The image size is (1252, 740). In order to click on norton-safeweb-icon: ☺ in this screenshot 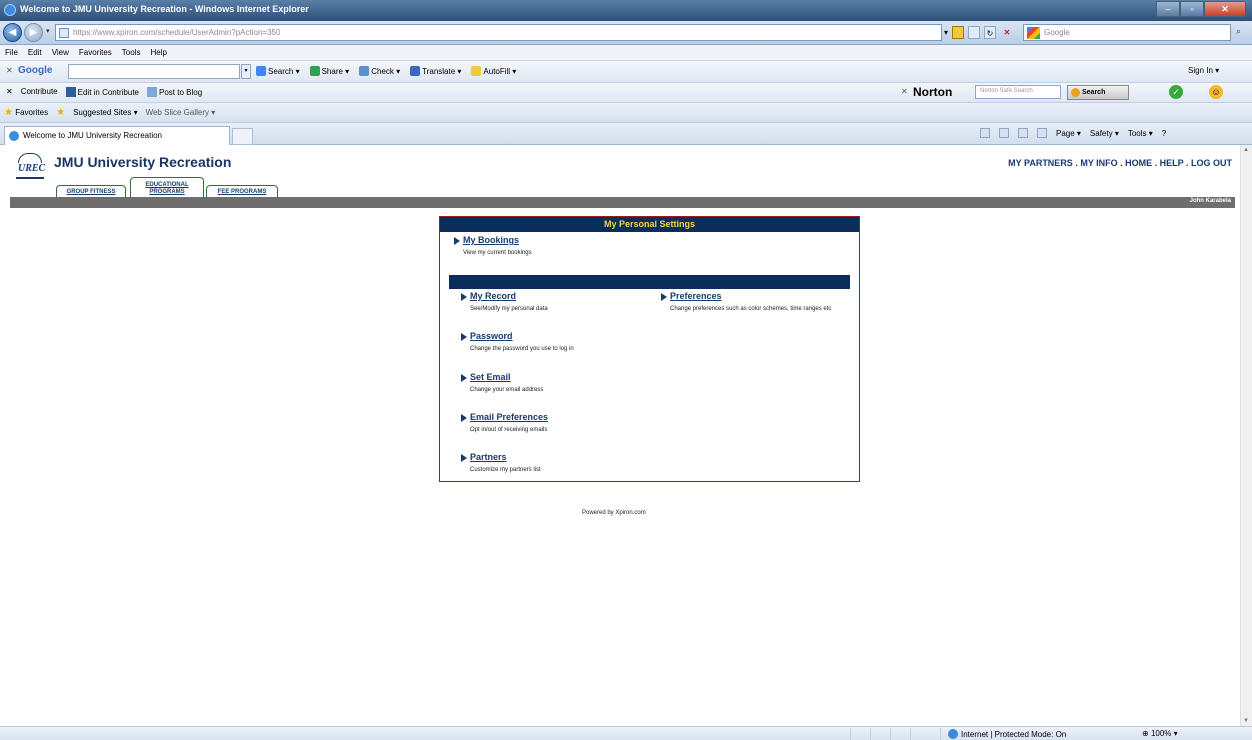, I will do `click(1216, 92)`.